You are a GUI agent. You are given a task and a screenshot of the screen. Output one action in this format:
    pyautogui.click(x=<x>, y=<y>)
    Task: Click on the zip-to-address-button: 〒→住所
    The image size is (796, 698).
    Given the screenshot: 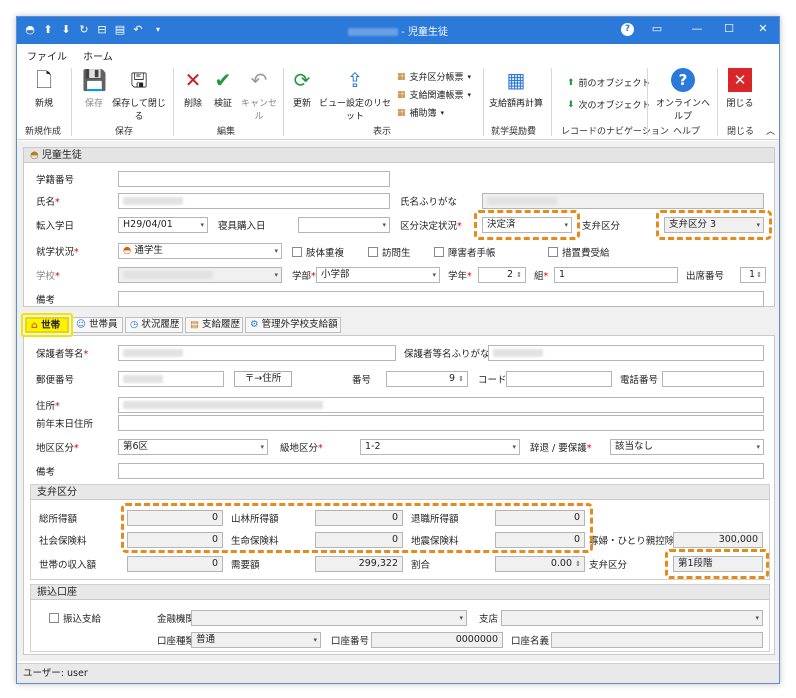 What is the action you would take?
    pyautogui.click(x=263, y=379)
    